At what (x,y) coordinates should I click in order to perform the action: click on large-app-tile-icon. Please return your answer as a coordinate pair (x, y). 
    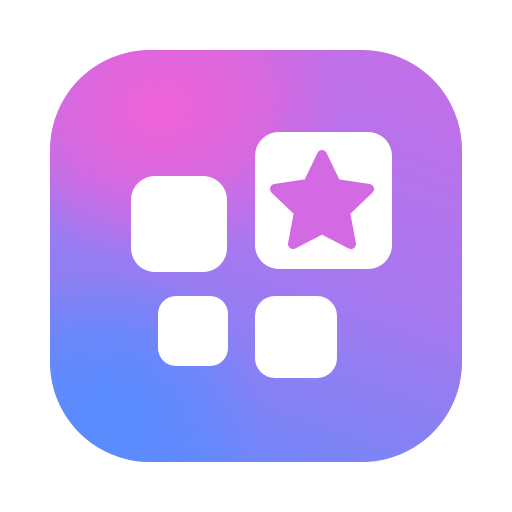
    Looking at the image, I should click on (179, 224).